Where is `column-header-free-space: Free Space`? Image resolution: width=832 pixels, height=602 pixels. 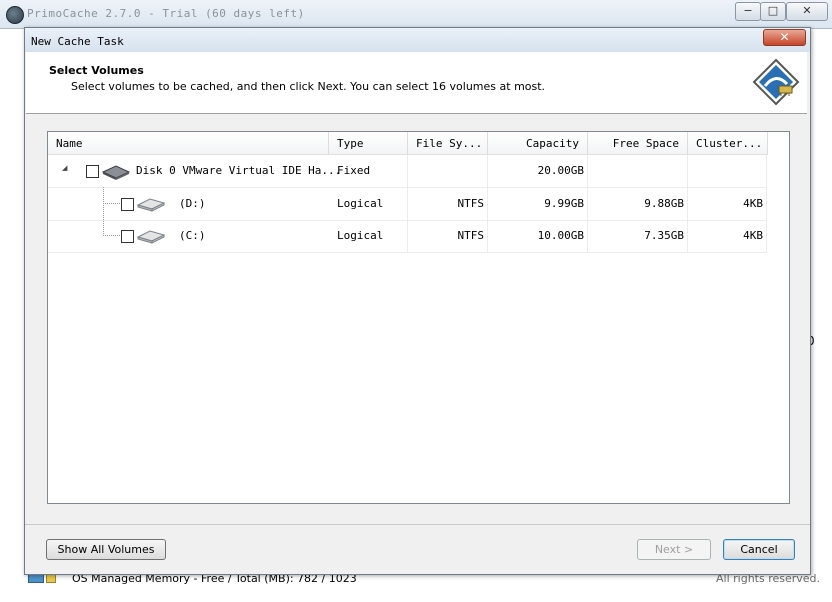
column-header-free-space: Free Space is located at coordinates (638, 143).